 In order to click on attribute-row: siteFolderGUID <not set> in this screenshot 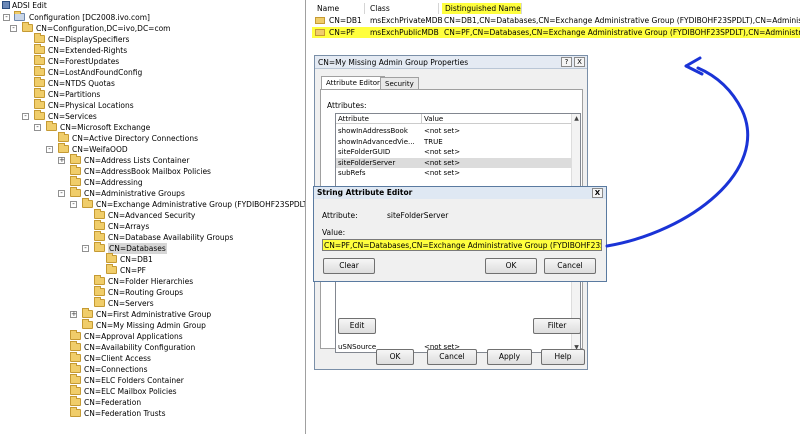, I will do `click(454, 152)`.